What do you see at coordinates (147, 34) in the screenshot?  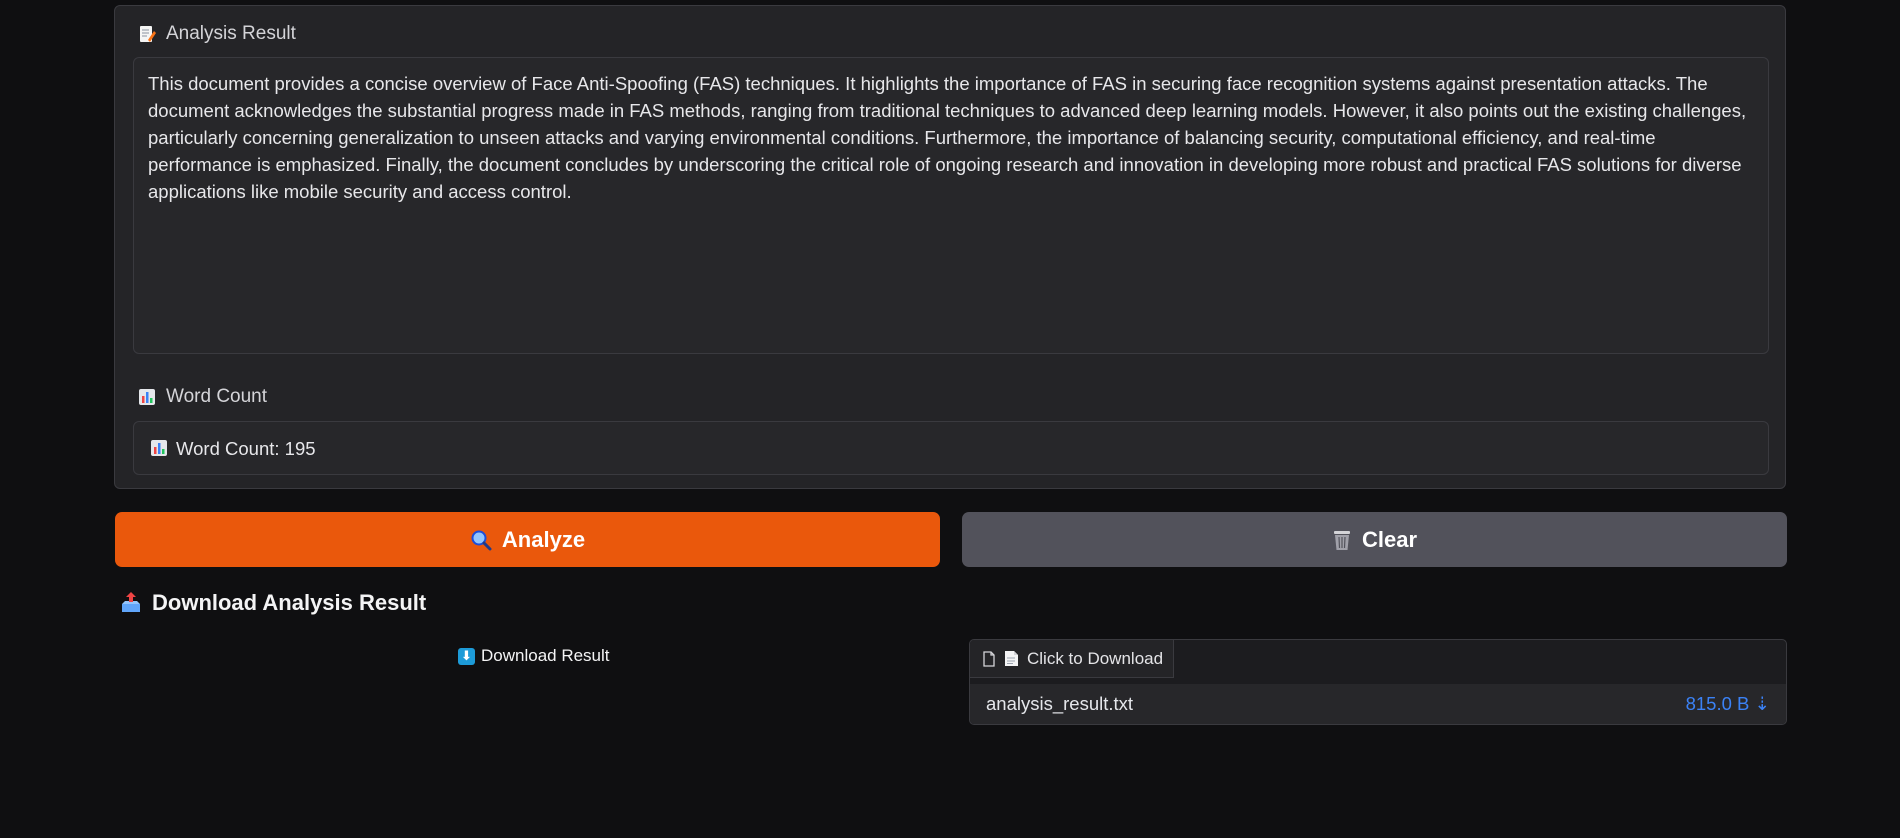 I see `memo-icon` at bounding box center [147, 34].